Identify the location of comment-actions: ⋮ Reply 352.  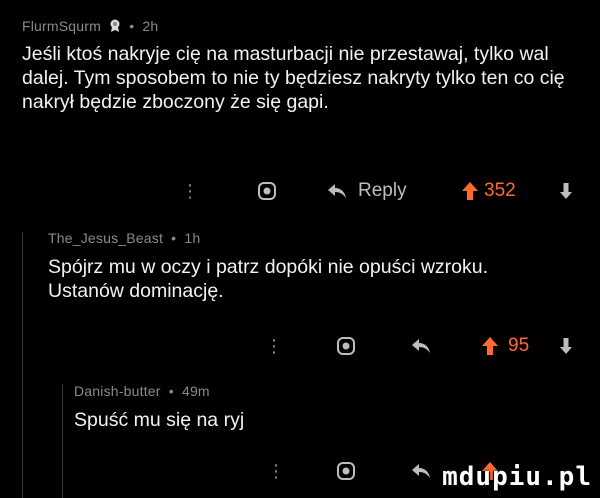
(300, 191).